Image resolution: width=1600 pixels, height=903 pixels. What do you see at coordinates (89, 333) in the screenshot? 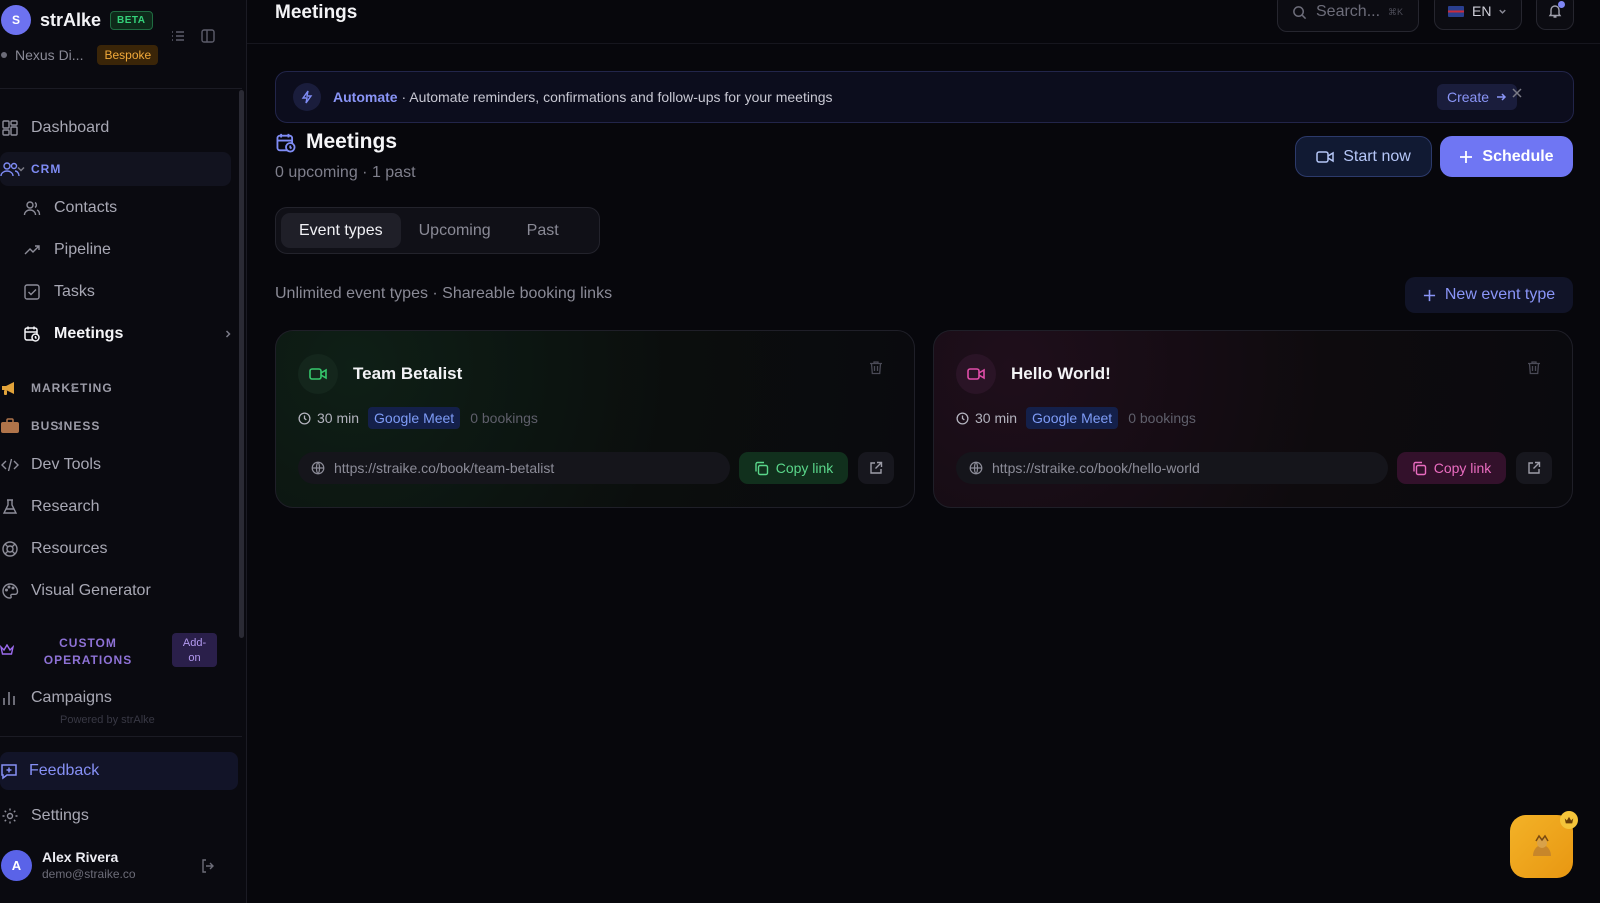
I see `sidebar-item-label: Meetings` at bounding box center [89, 333].